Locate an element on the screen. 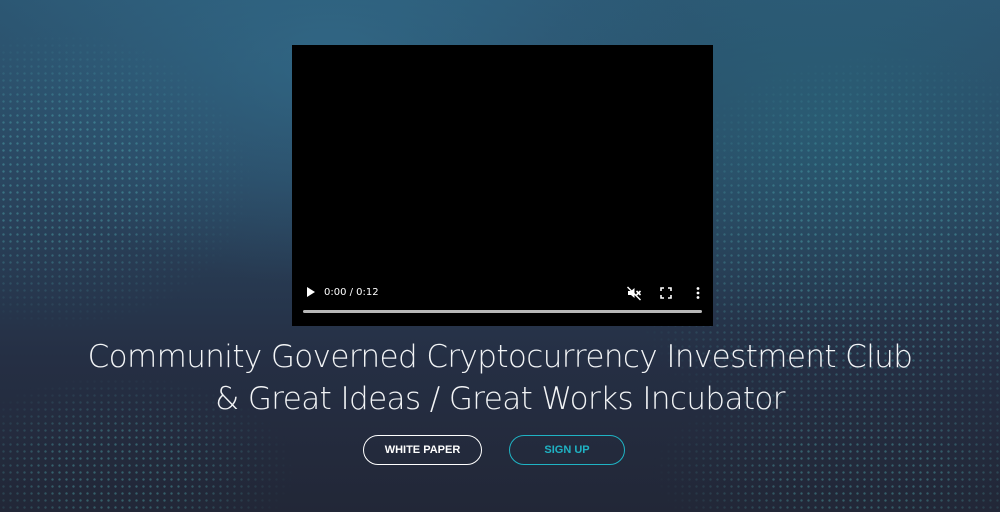 The image size is (1000, 512). volume-muted-icon is located at coordinates (634, 293).